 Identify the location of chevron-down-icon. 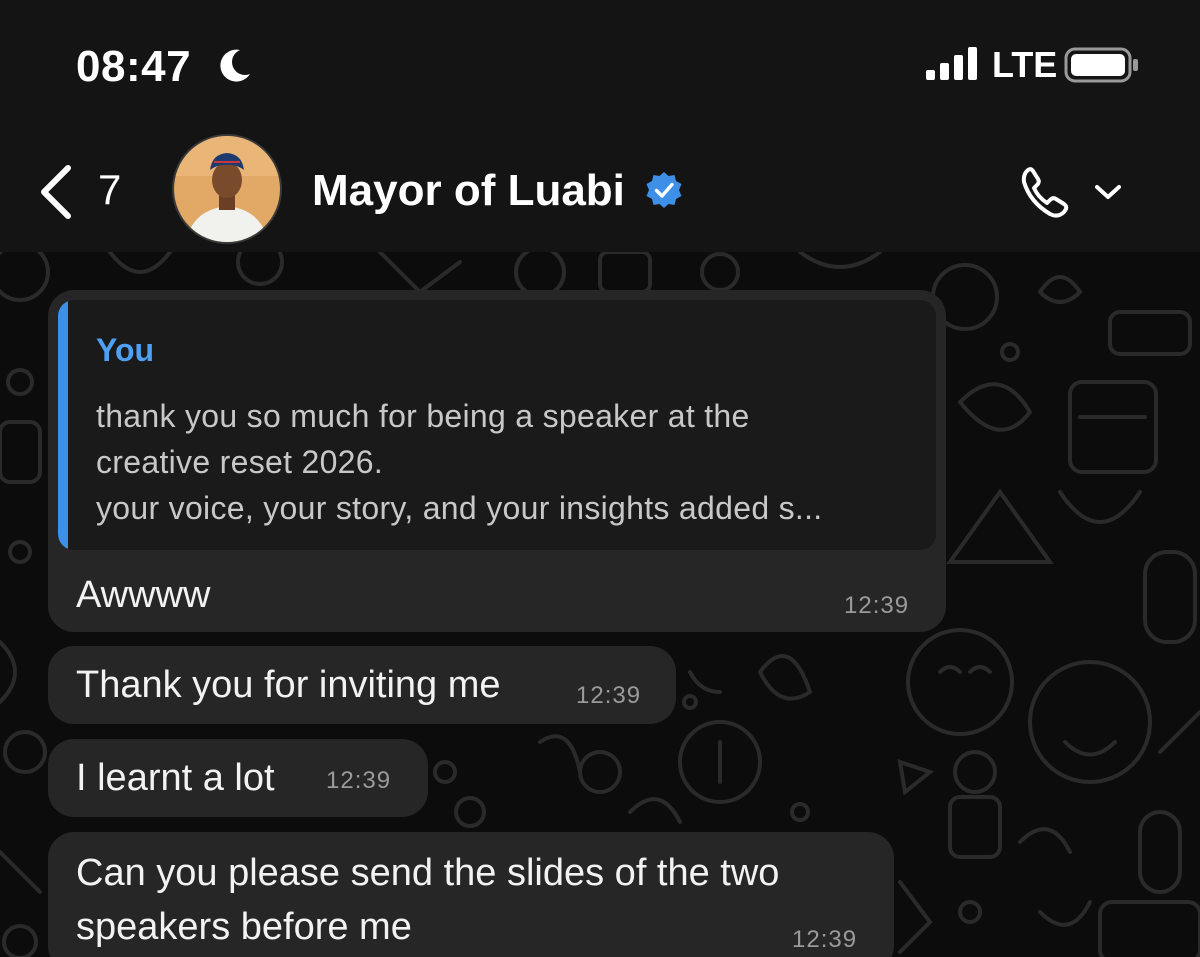
(1108, 192).